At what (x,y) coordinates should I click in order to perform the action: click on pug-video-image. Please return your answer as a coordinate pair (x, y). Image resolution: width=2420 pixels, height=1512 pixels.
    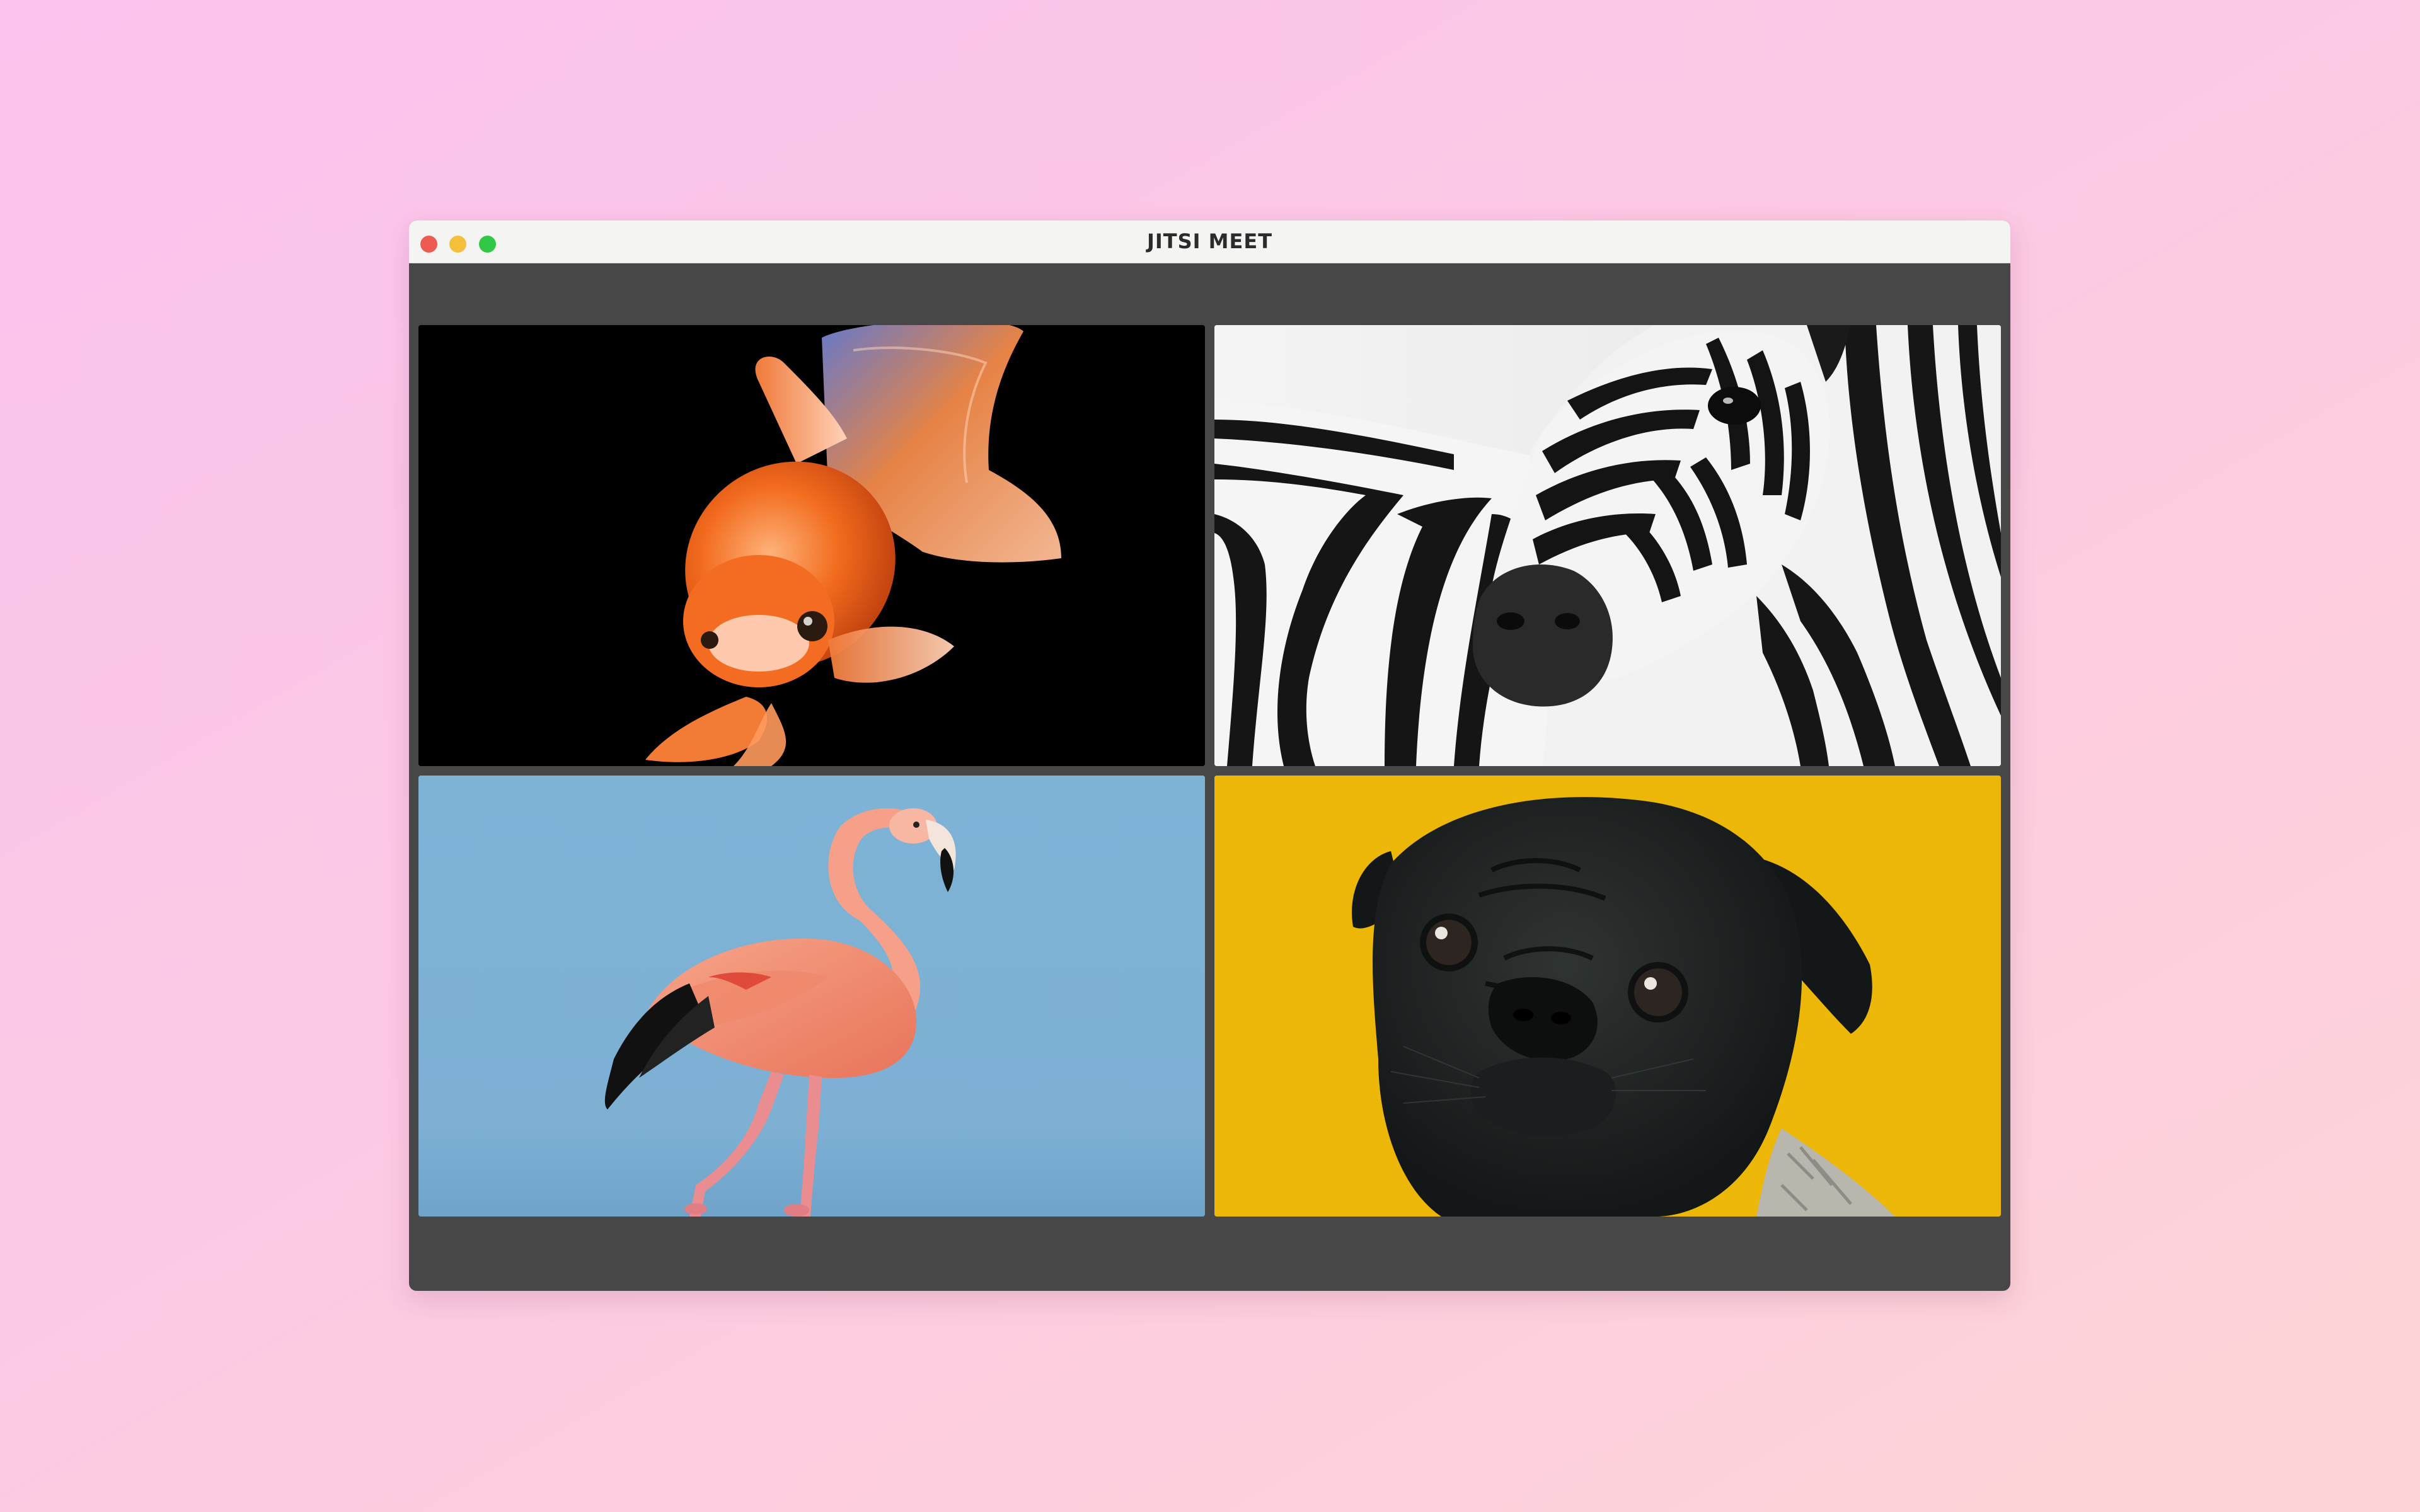
    Looking at the image, I should click on (1608, 996).